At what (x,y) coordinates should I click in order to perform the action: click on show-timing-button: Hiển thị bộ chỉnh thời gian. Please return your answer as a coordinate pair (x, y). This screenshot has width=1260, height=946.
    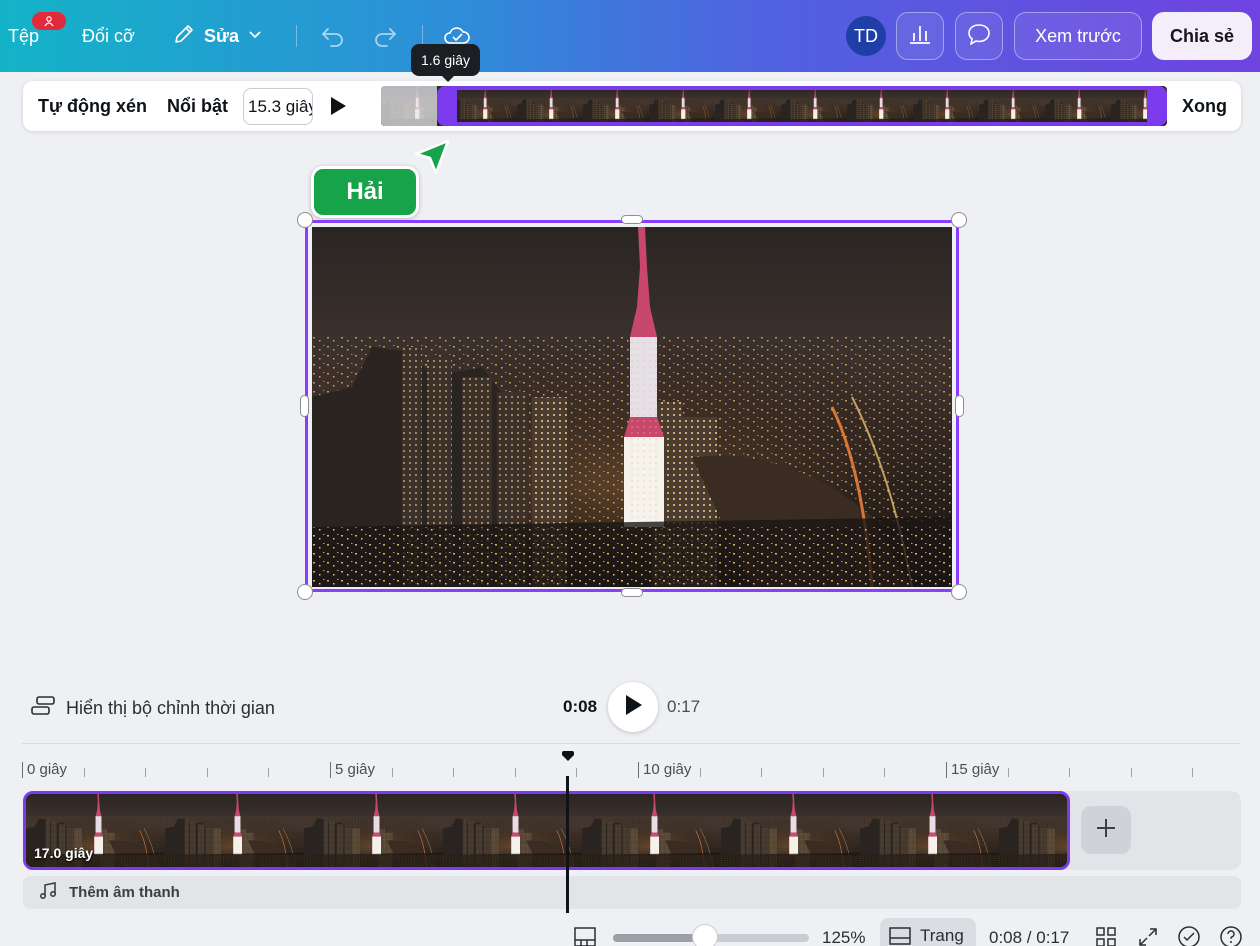
    Looking at the image, I should click on (152, 708).